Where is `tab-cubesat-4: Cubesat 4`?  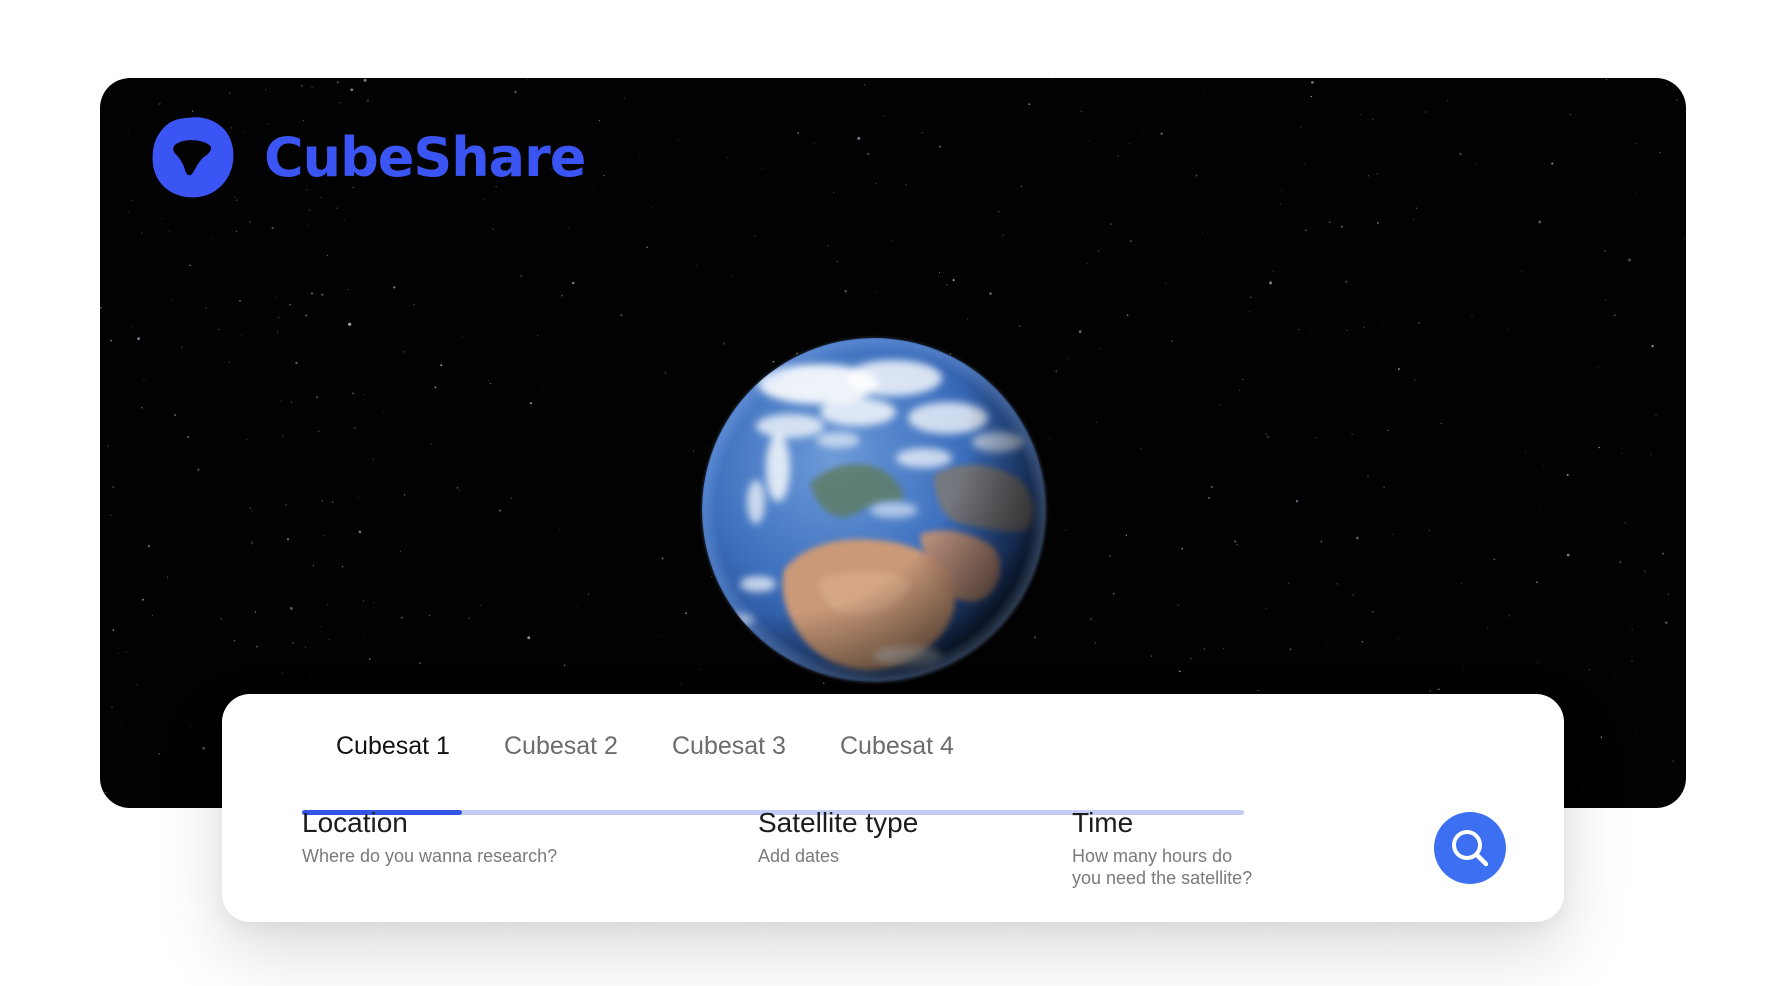 tab-cubesat-4: Cubesat 4 is located at coordinates (897, 746).